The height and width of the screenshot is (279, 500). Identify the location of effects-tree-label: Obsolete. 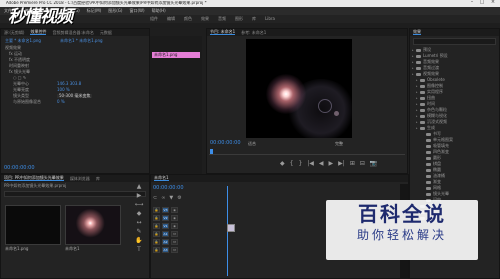
(436, 79).